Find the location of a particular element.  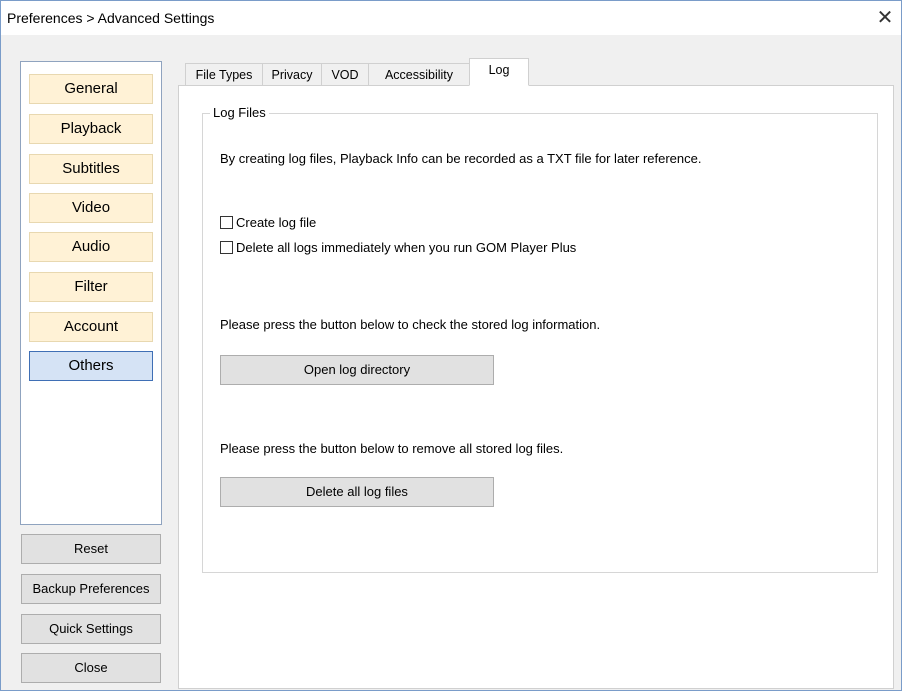

tab-file-types: File Types is located at coordinates (224, 74).